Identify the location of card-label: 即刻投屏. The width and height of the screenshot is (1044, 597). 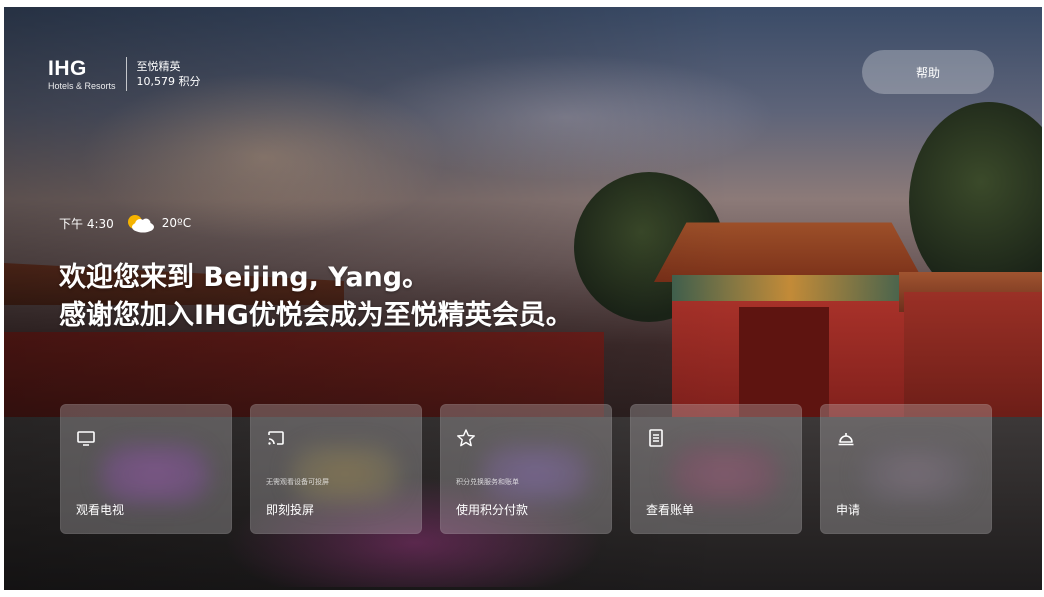
(290, 510).